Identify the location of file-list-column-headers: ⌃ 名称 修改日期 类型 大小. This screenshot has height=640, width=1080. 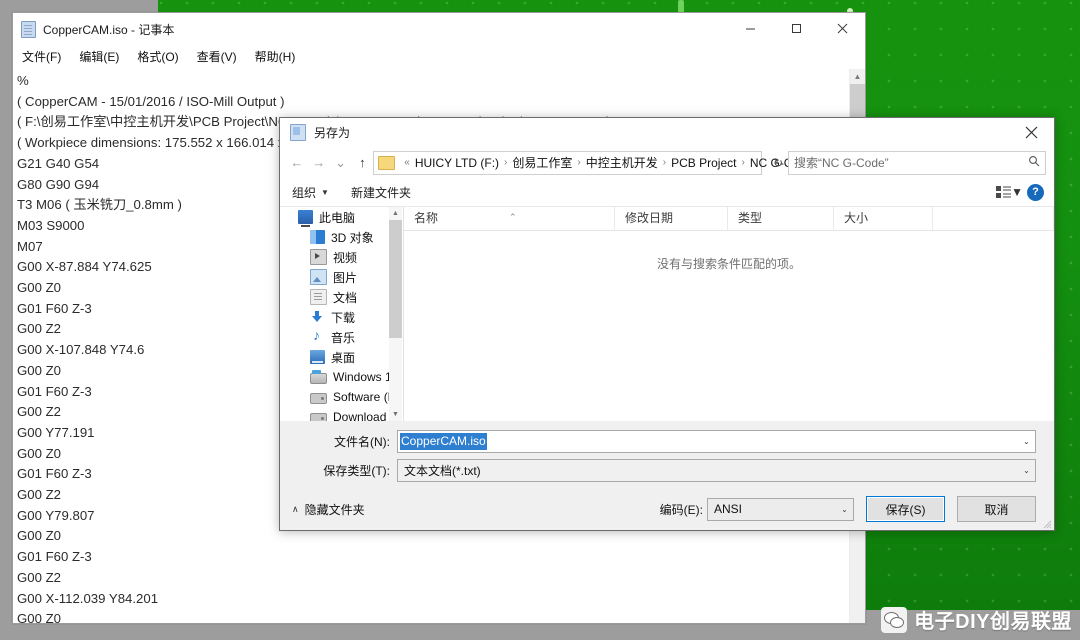
(729, 219).